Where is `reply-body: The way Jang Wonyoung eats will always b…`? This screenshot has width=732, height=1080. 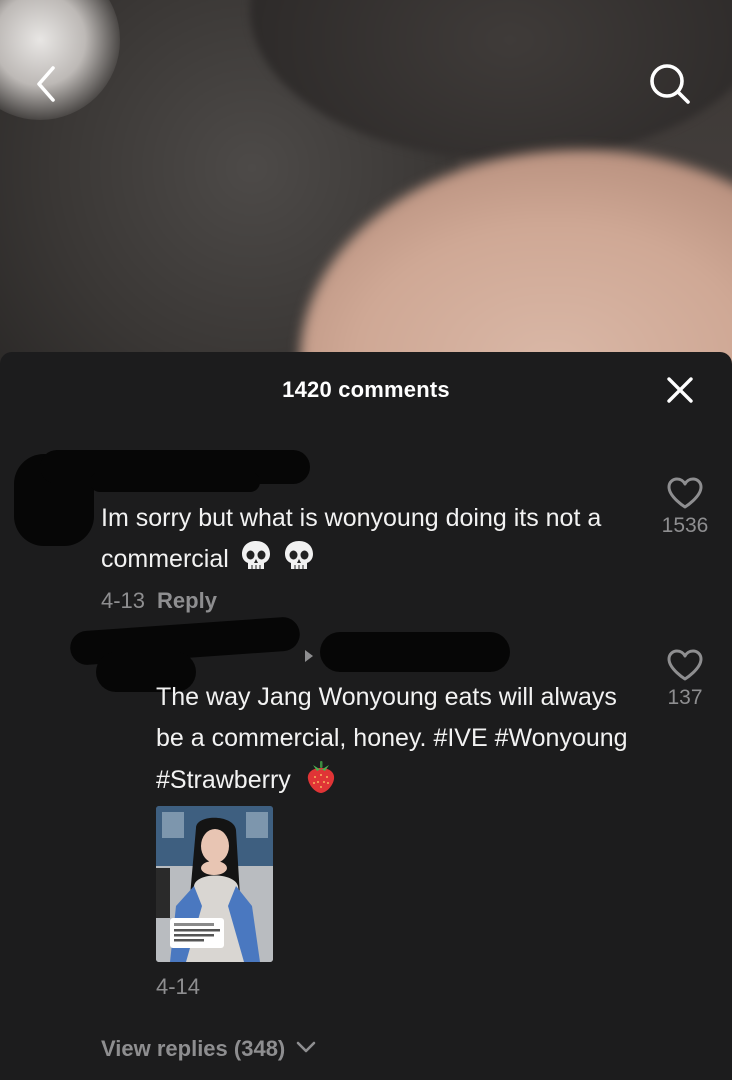 reply-body: The way Jang Wonyoung eats will always b… is located at coordinates (392, 738).